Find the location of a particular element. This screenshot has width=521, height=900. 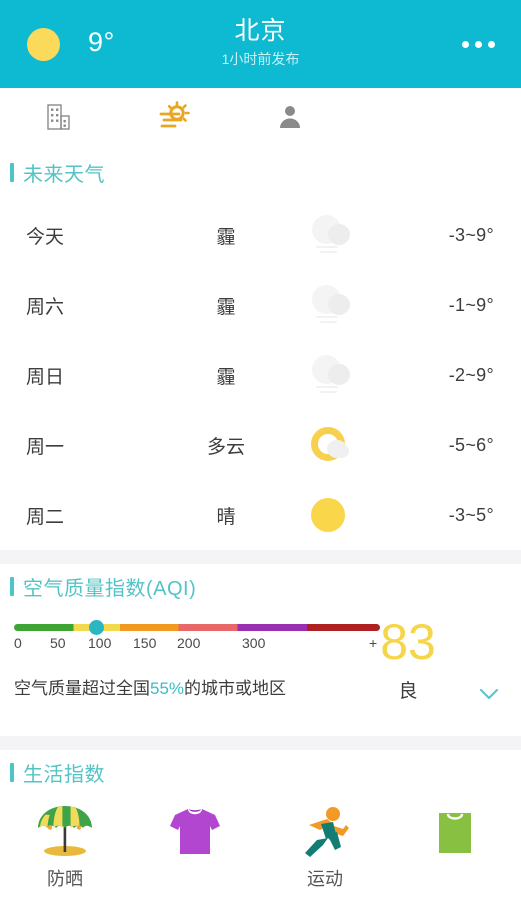

sun-haze-icon is located at coordinates (174, 119).